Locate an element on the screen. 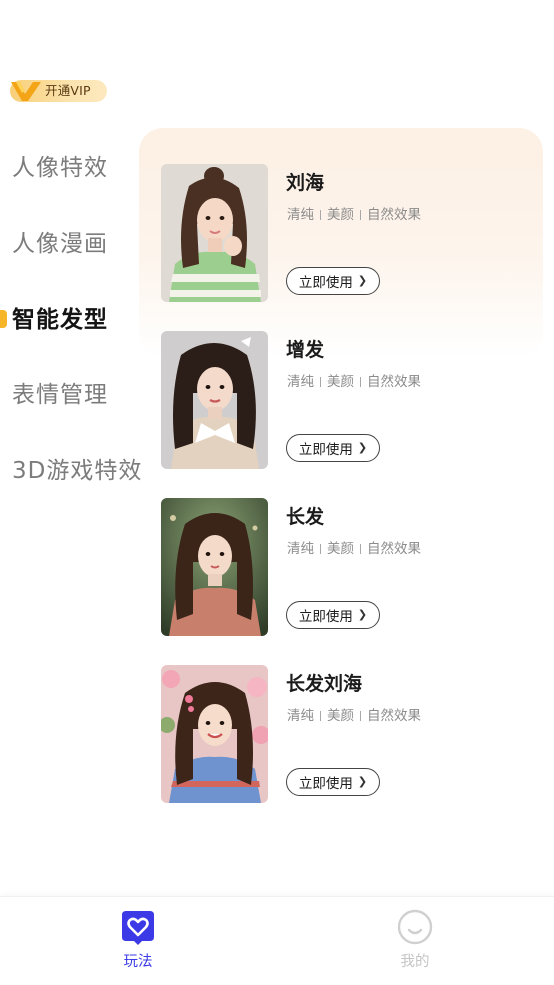  active-indicator is located at coordinates (3, 319).